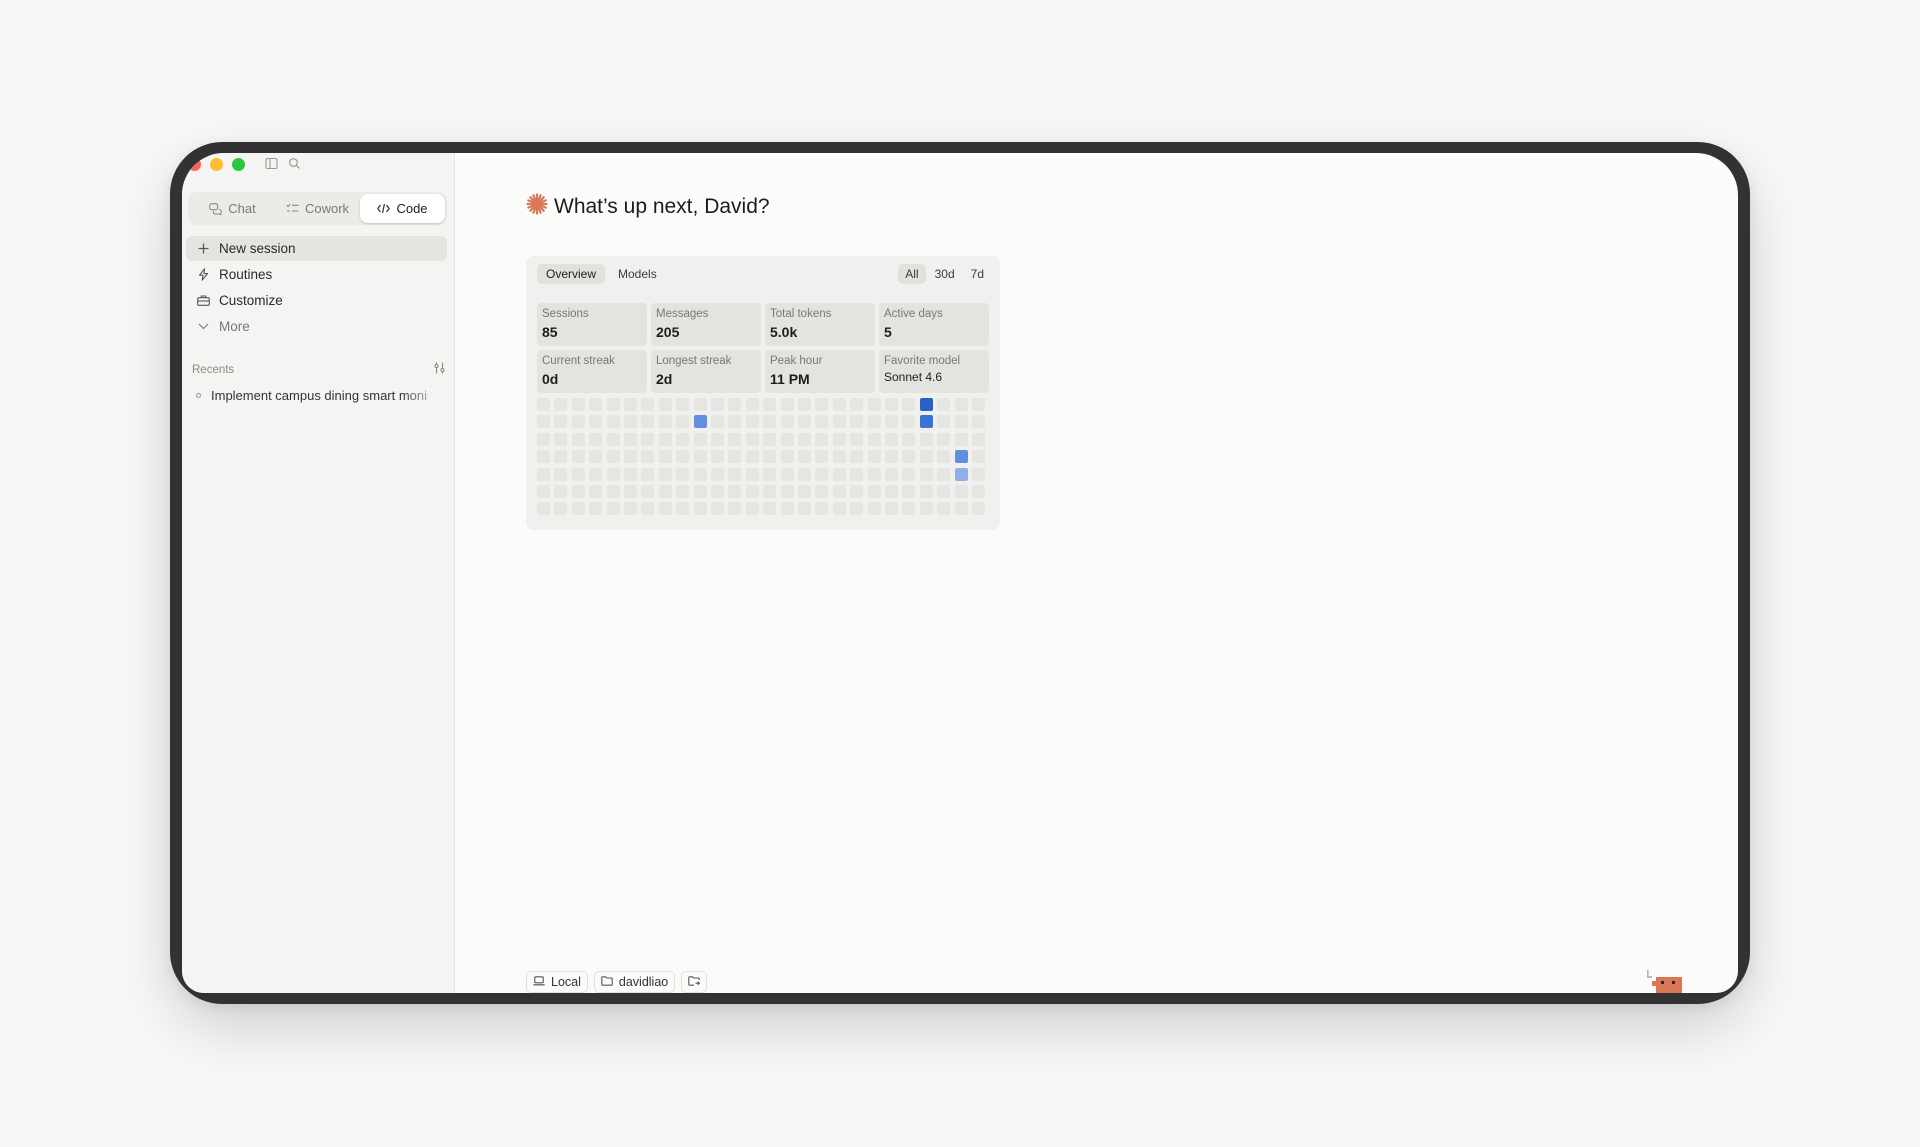  I want to click on tab-overview: Overview, so click(571, 274).